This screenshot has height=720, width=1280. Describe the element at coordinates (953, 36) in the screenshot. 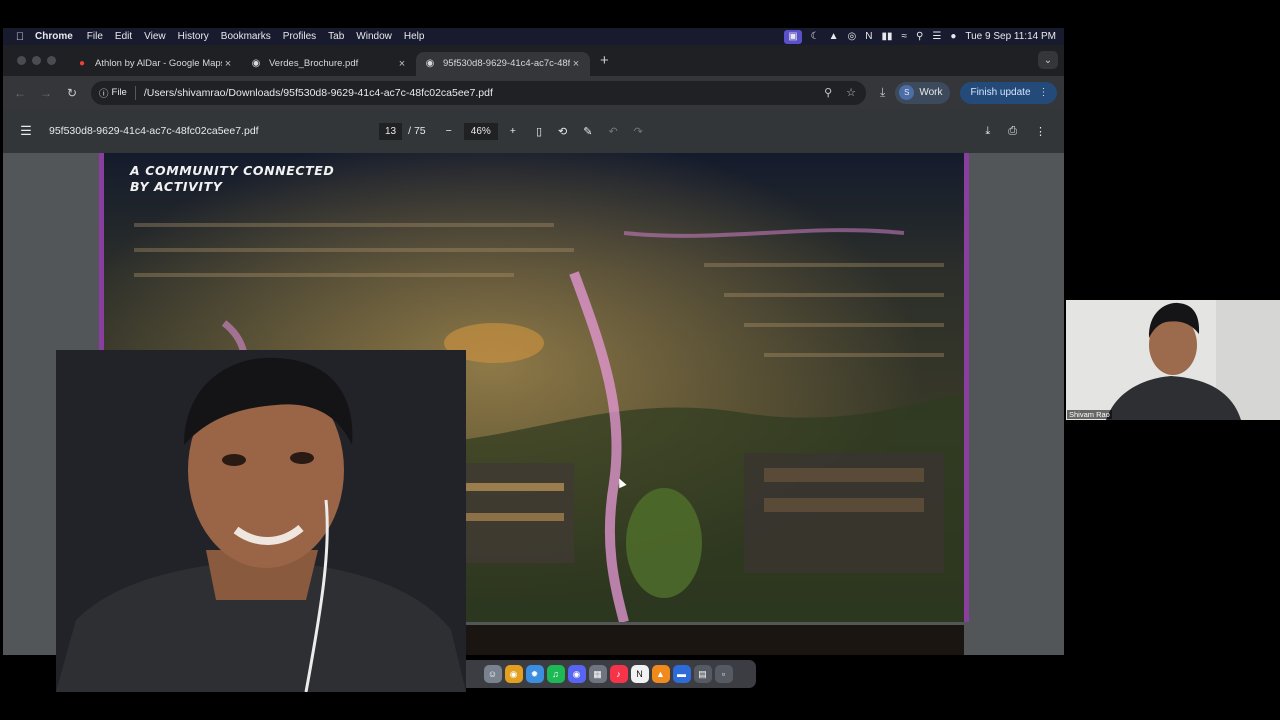

I see `siri-icon: ●` at that location.